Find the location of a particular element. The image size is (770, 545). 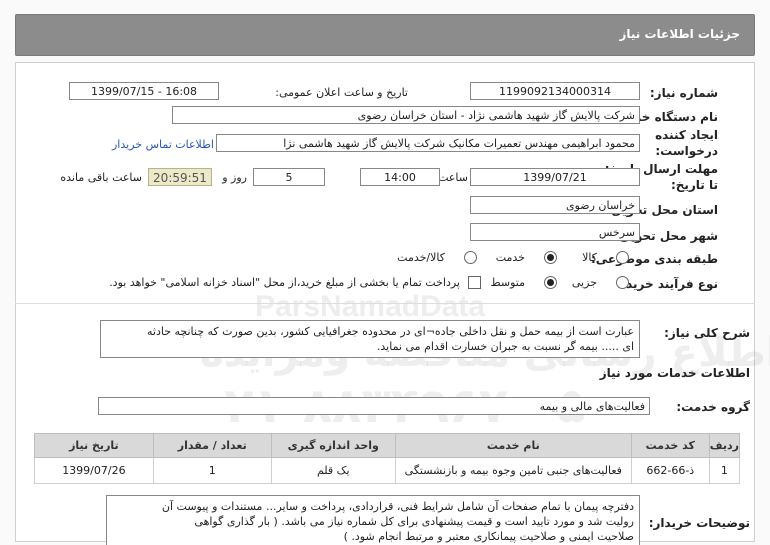

process-minor-label: جزیی is located at coordinates (584, 282).